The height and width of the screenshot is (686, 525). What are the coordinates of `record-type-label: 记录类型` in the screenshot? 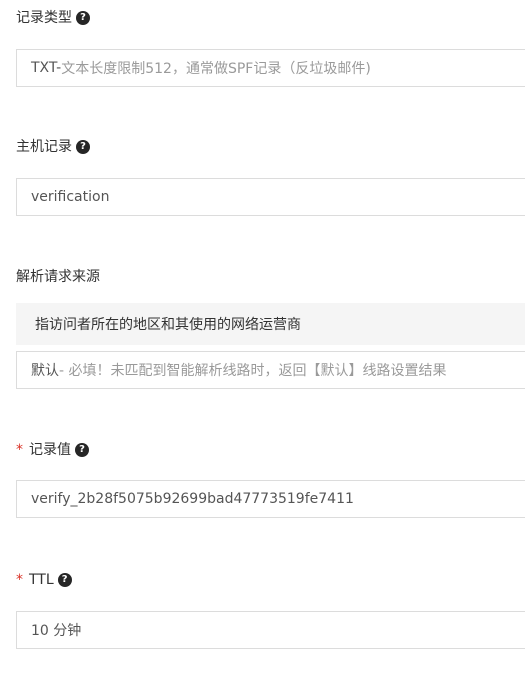 It's located at (44, 18).